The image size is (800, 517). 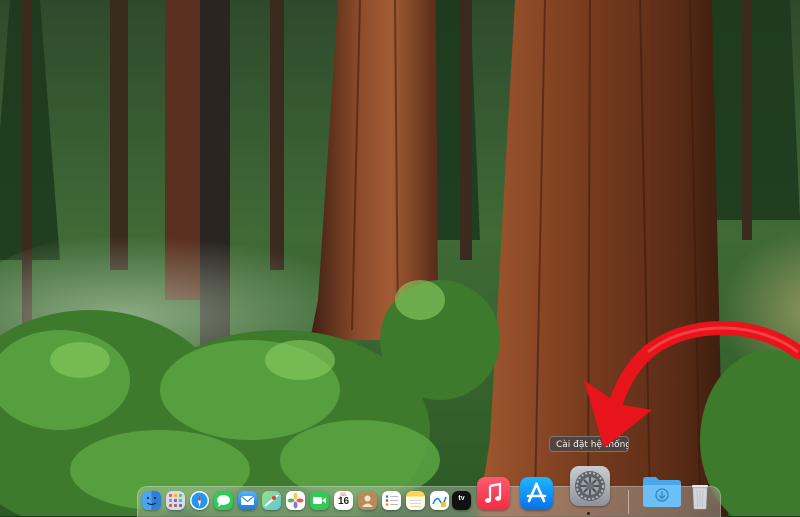 What do you see at coordinates (493, 493) in the screenshot?
I see `music-icon` at bounding box center [493, 493].